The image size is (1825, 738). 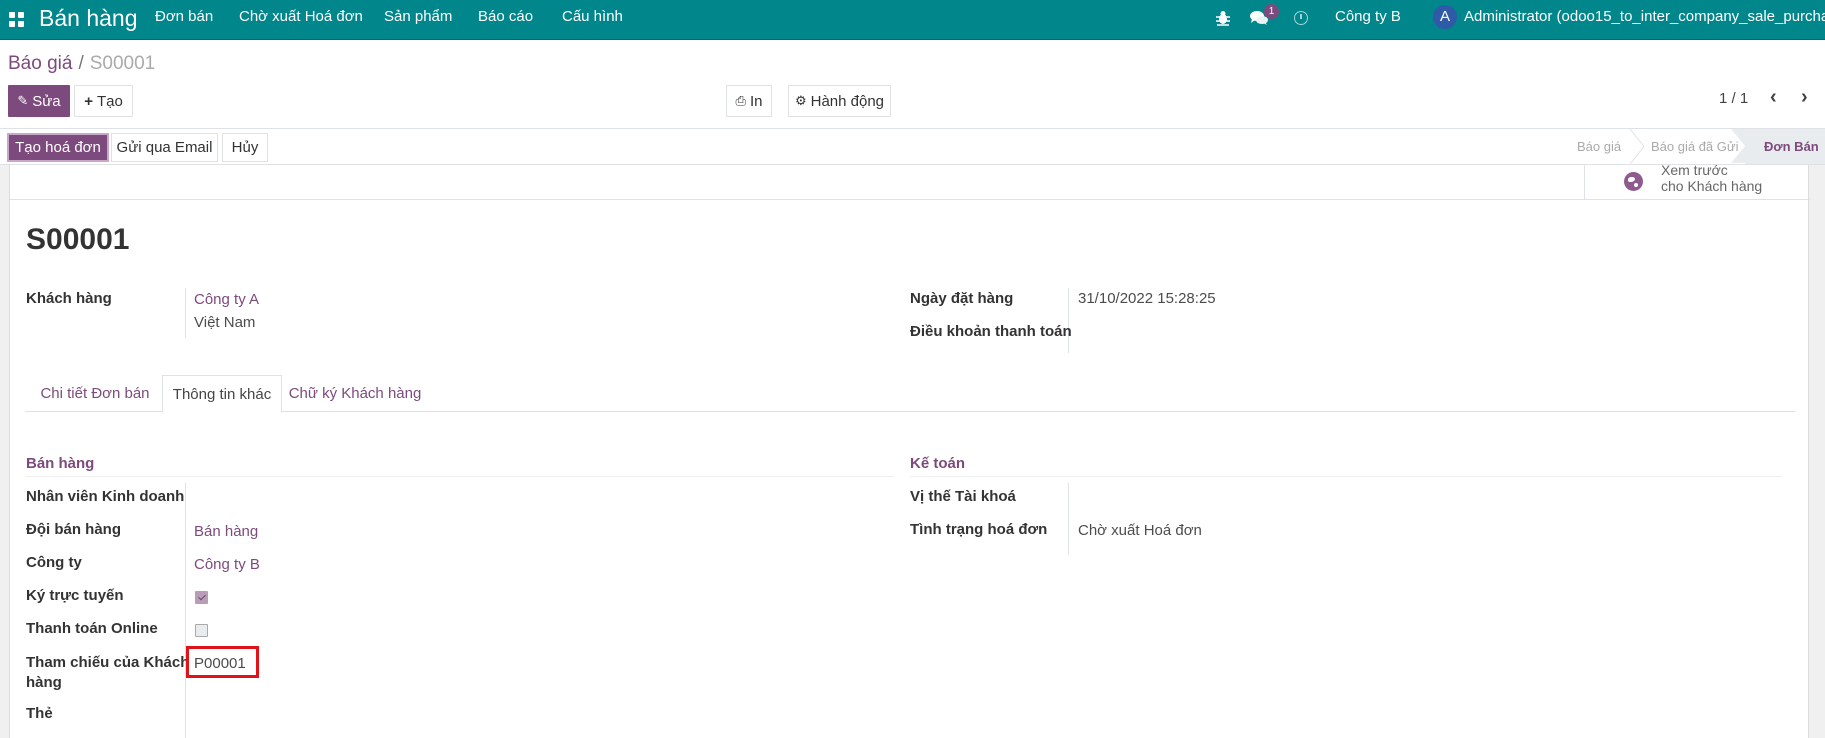 I want to click on stage-sales-order: Đơn Bán, so click(x=1791, y=146).